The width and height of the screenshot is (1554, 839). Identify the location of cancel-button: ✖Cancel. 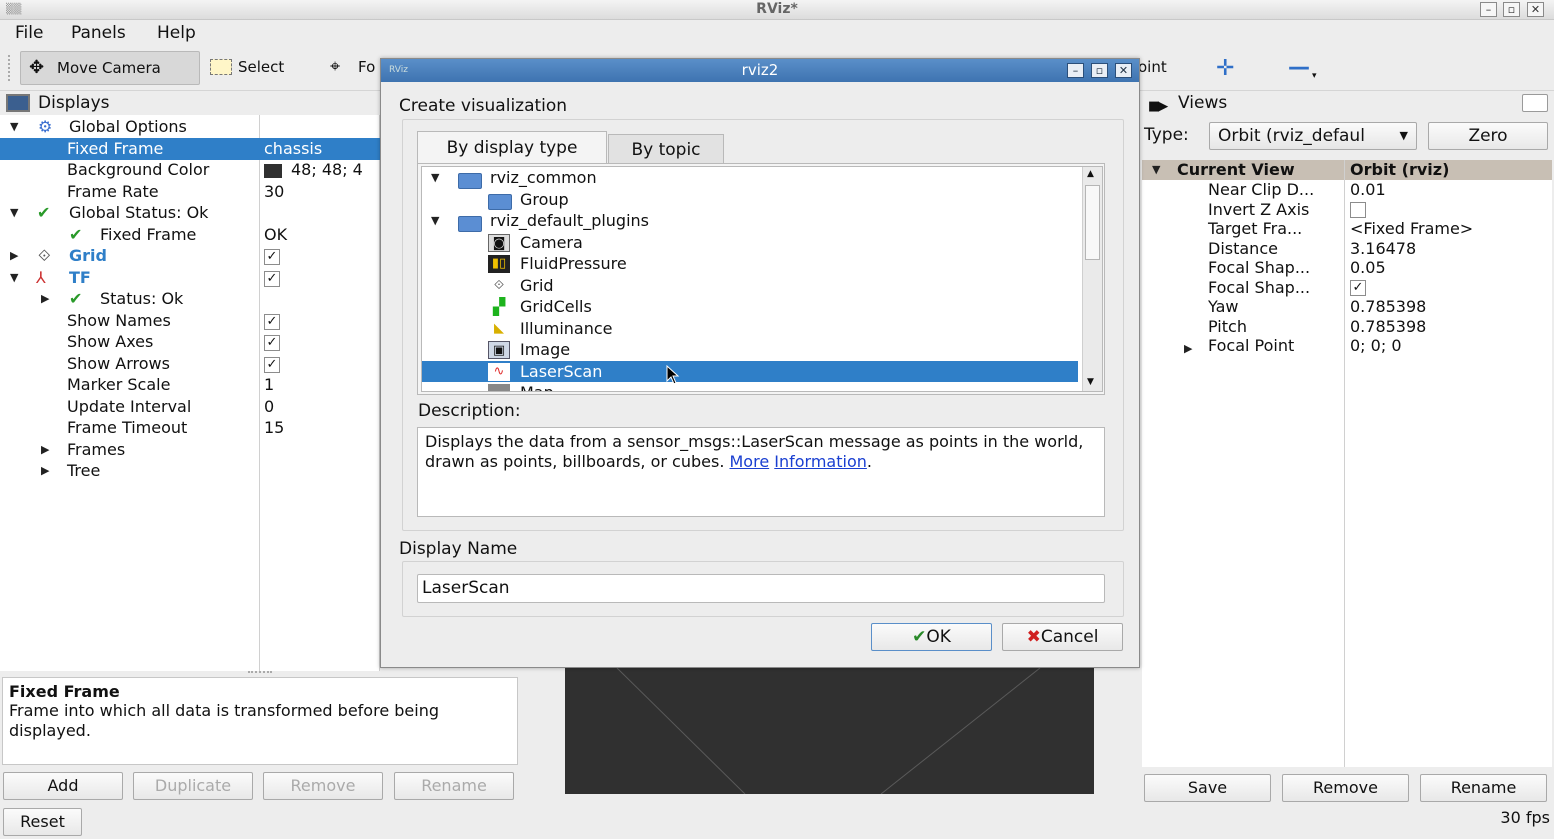
(1062, 637).